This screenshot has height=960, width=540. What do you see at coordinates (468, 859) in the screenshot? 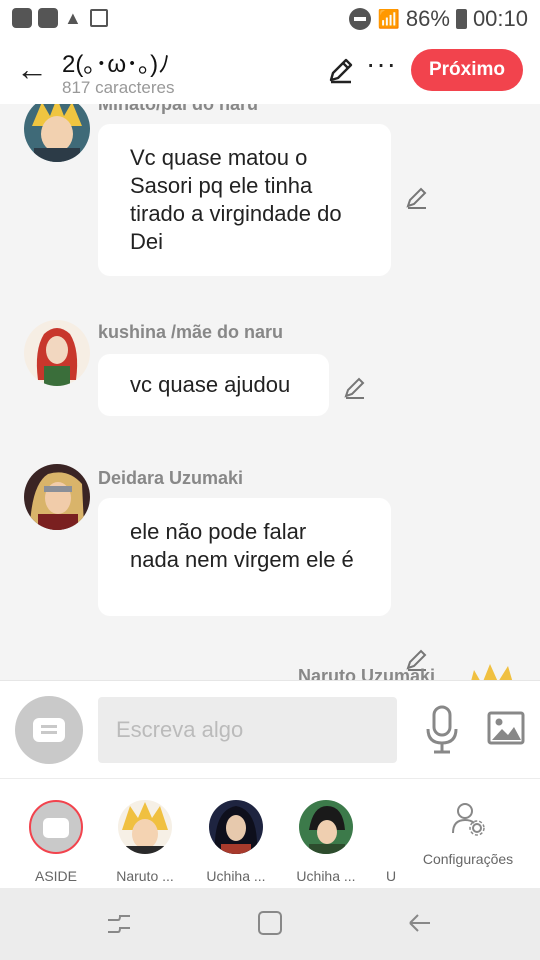
I see `settings-label: Configurações` at bounding box center [468, 859].